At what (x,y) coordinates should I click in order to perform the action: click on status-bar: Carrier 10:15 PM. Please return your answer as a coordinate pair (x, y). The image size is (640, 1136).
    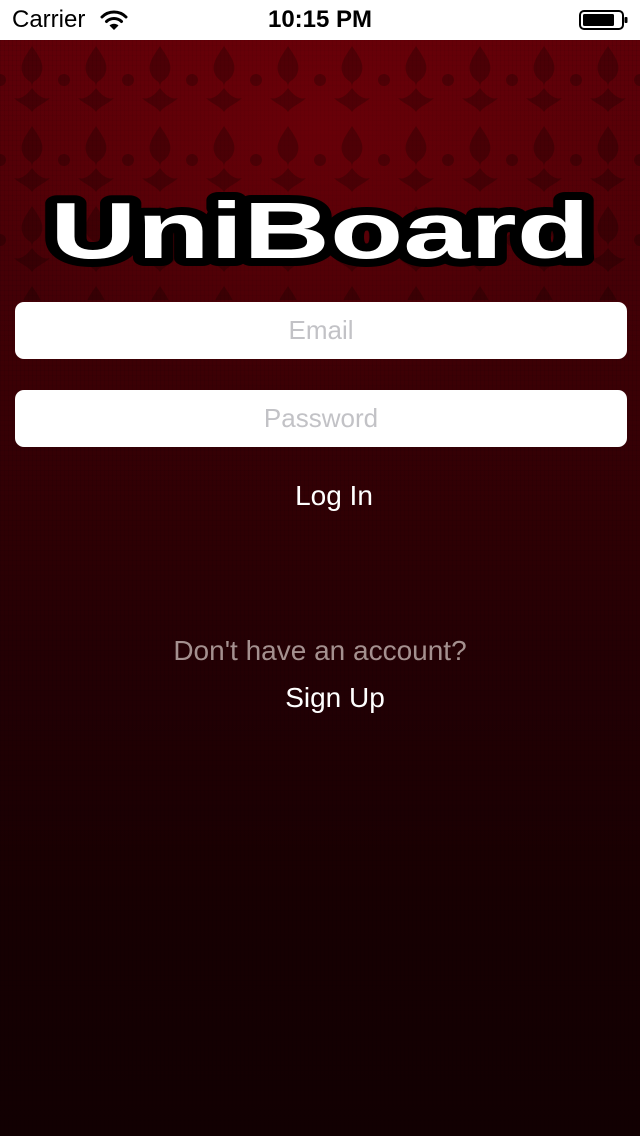
    Looking at the image, I should click on (320, 20).